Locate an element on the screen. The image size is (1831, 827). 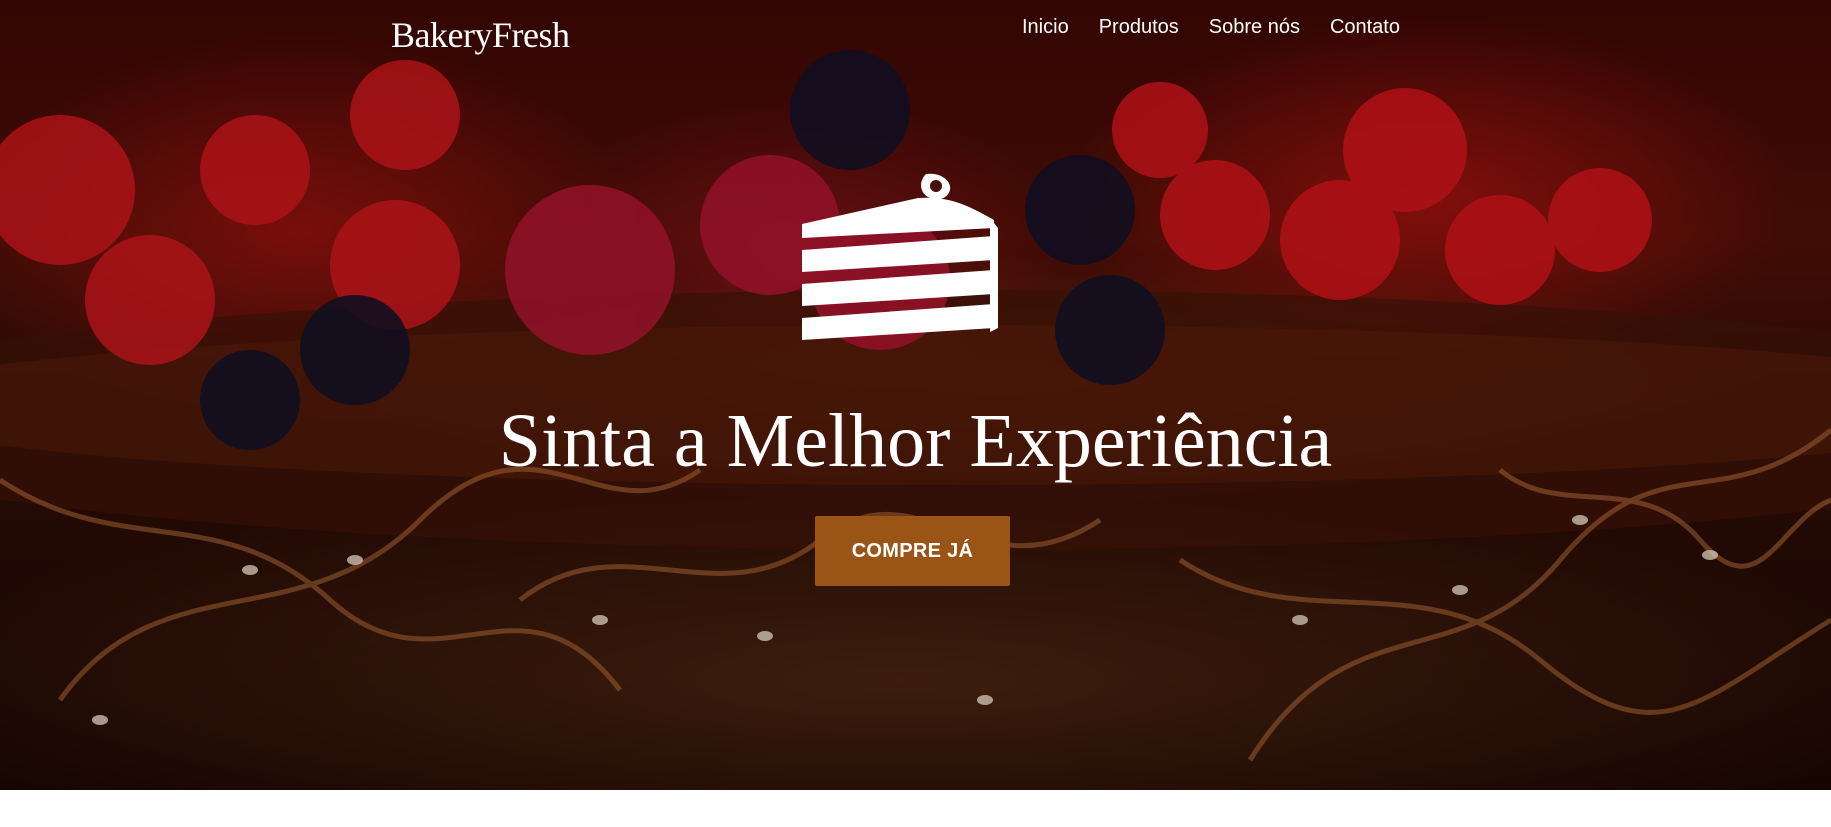
main-menu: Inicio Produtos Sobre nós Contato is located at coordinates (1211, 27).